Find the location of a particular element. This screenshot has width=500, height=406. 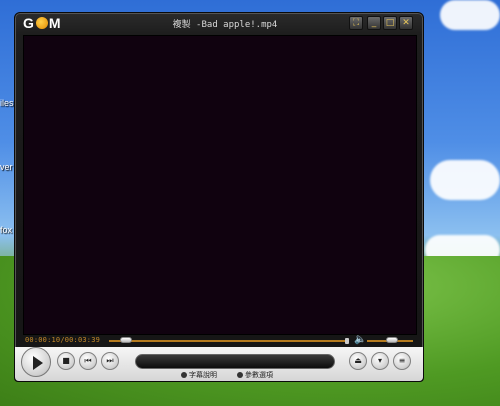

stop-button: ■ is located at coordinates (66, 361).